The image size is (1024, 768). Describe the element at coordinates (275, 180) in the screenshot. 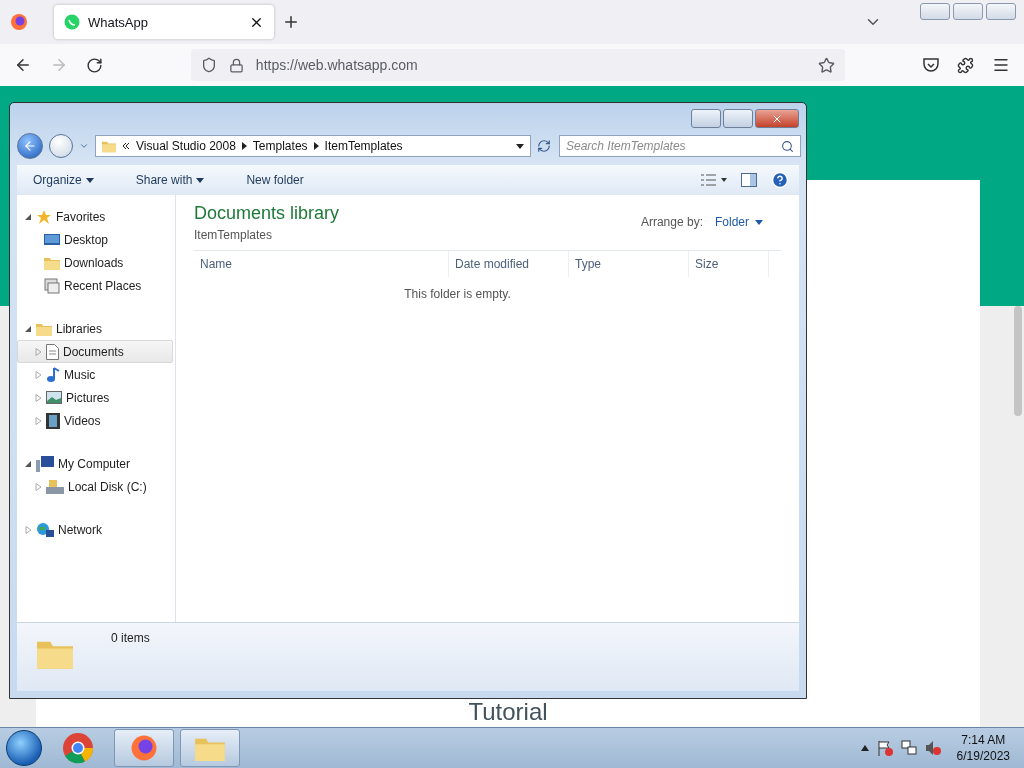

I see `toolbar-button: New folder` at that location.